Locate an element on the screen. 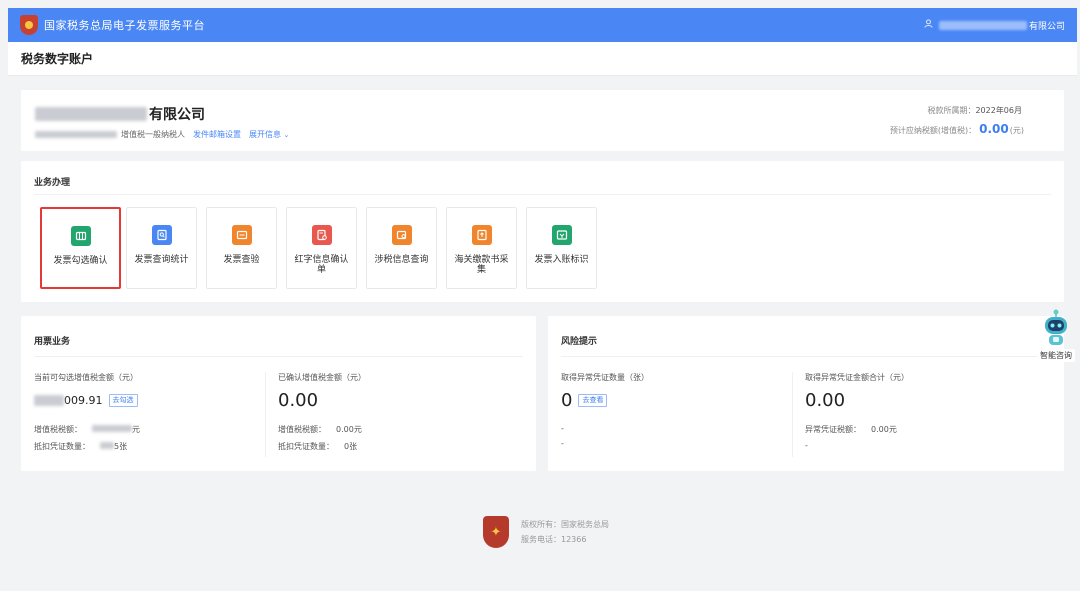 The width and height of the screenshot is (1080, 591). selectable-vat-value-suffix: 009.91 is located at coordinates (83, 400).